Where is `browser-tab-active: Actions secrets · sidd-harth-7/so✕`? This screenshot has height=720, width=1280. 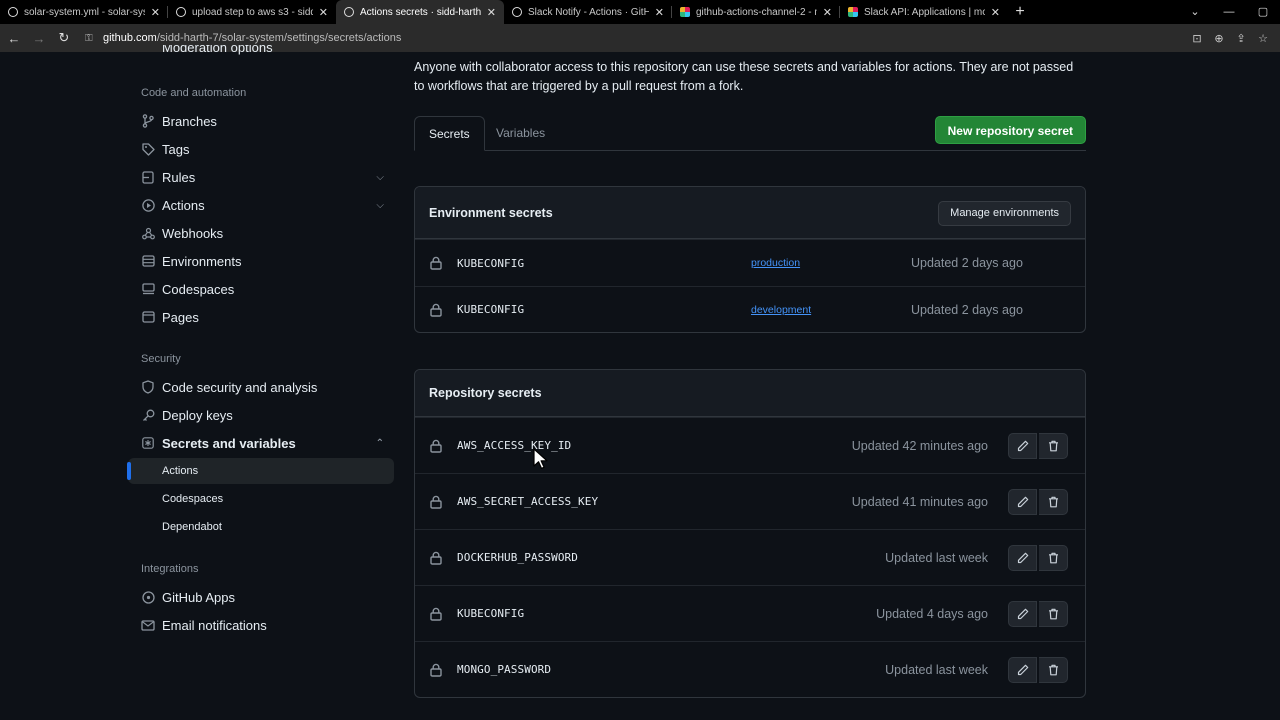
browser-tab-active: Actions secrets · sidd-harth-7/so✕ is located at coordinates (420, 12).